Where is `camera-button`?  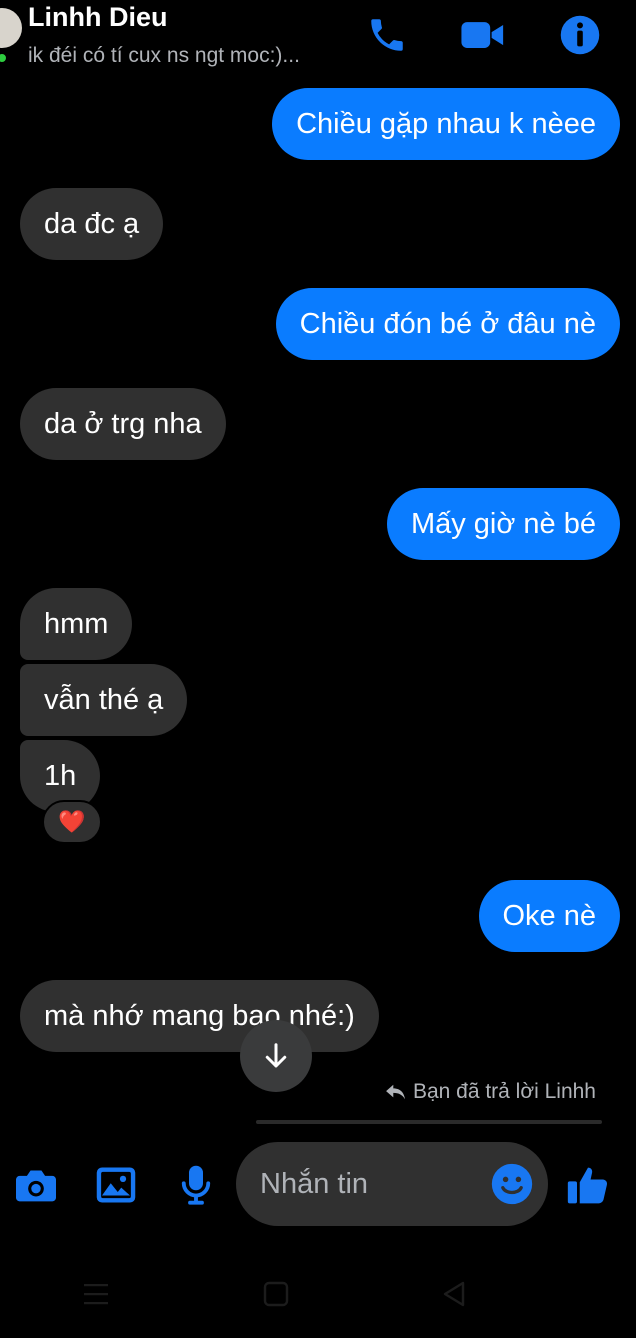 camera-button is located at coordinates (36, 1185).